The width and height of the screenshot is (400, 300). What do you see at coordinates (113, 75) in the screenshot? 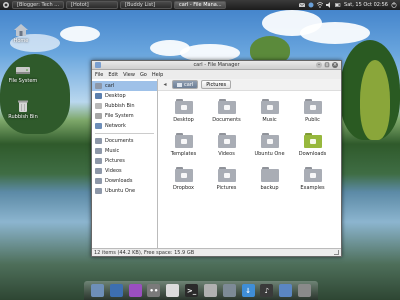
I see `menu-edit: Edit` at bounding box center [113, 75].